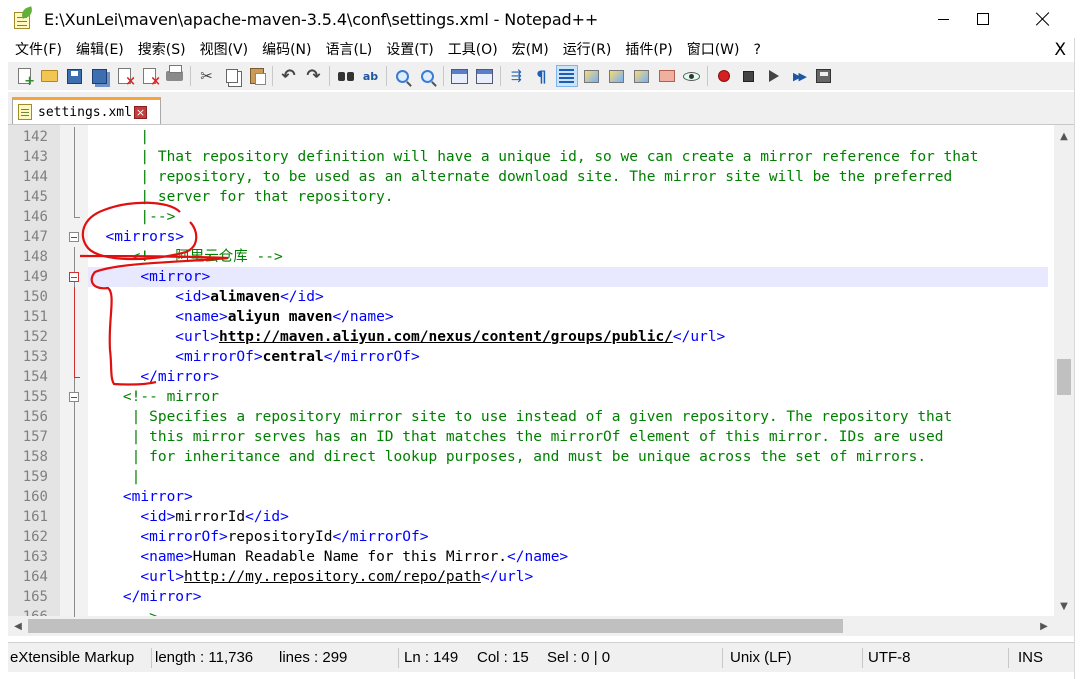  I want to click on code-line: |-->, so click(568, 217).